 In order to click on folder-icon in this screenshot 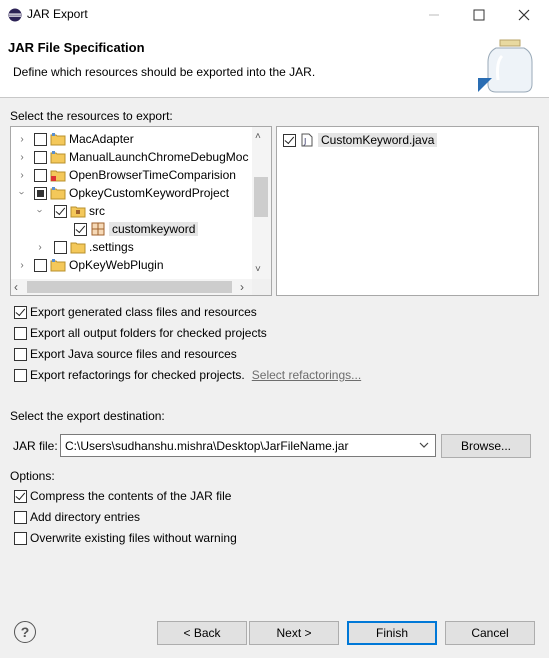, I will do `click(78, 247)`.